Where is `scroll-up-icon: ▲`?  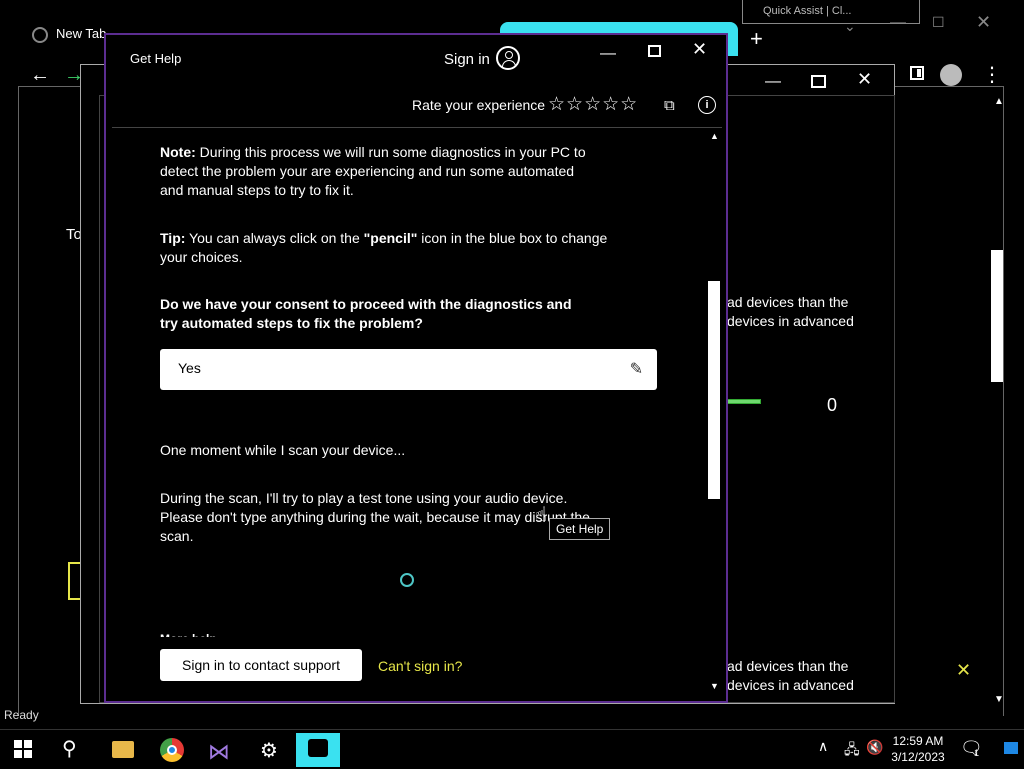 scroll-up-icon: ▲ is located at coordinates (714, 136).